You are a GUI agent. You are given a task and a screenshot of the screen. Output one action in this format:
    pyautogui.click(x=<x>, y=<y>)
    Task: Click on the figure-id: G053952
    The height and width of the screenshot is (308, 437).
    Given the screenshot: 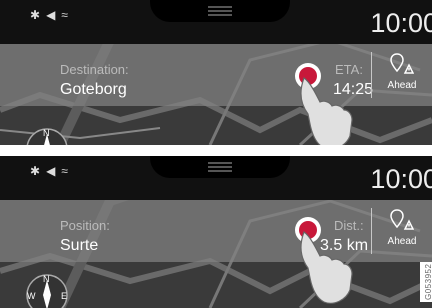 What is the action you would take?
    pyautogui.click(x=428, y=281)
    